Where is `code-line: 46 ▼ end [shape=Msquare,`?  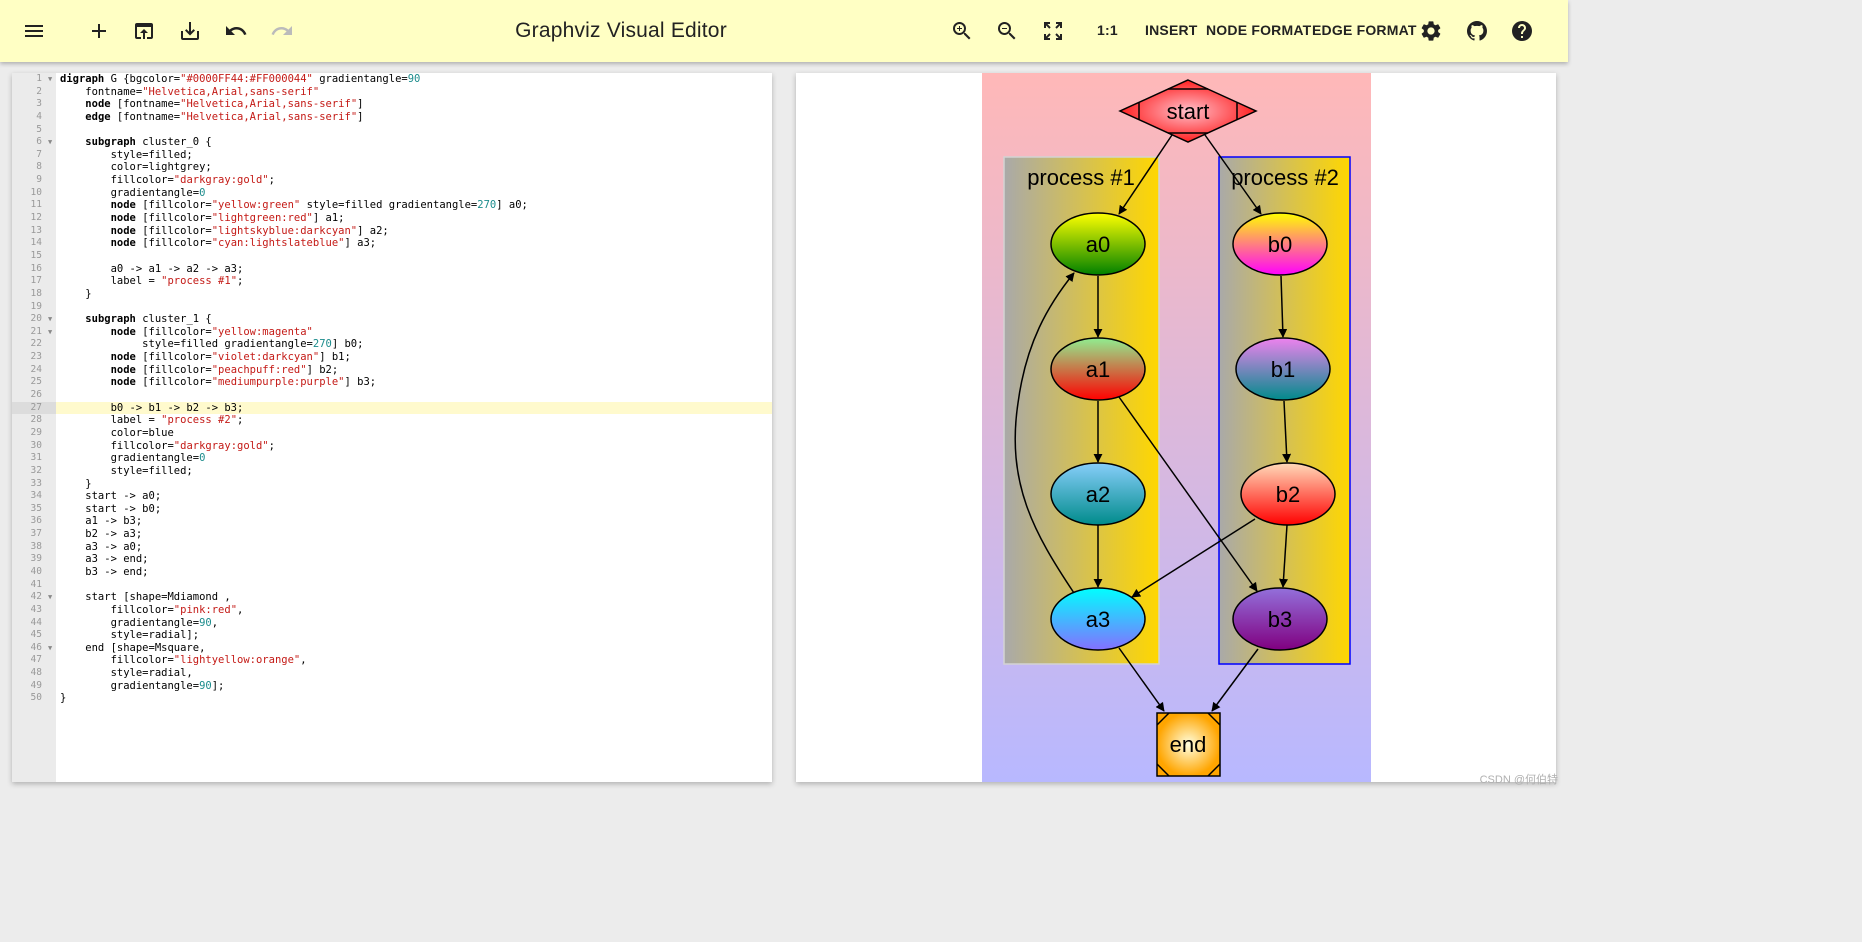
code-line: 46 ▼ end [shape=Msquare, is located at coordinates (392, 648).